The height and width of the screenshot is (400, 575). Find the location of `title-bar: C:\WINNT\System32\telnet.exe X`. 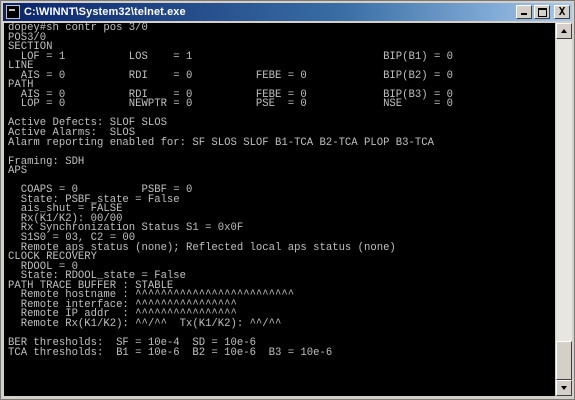

title-bar: C:\WINNT\System32\telnet.exe X is located at coordinates (287, 12).